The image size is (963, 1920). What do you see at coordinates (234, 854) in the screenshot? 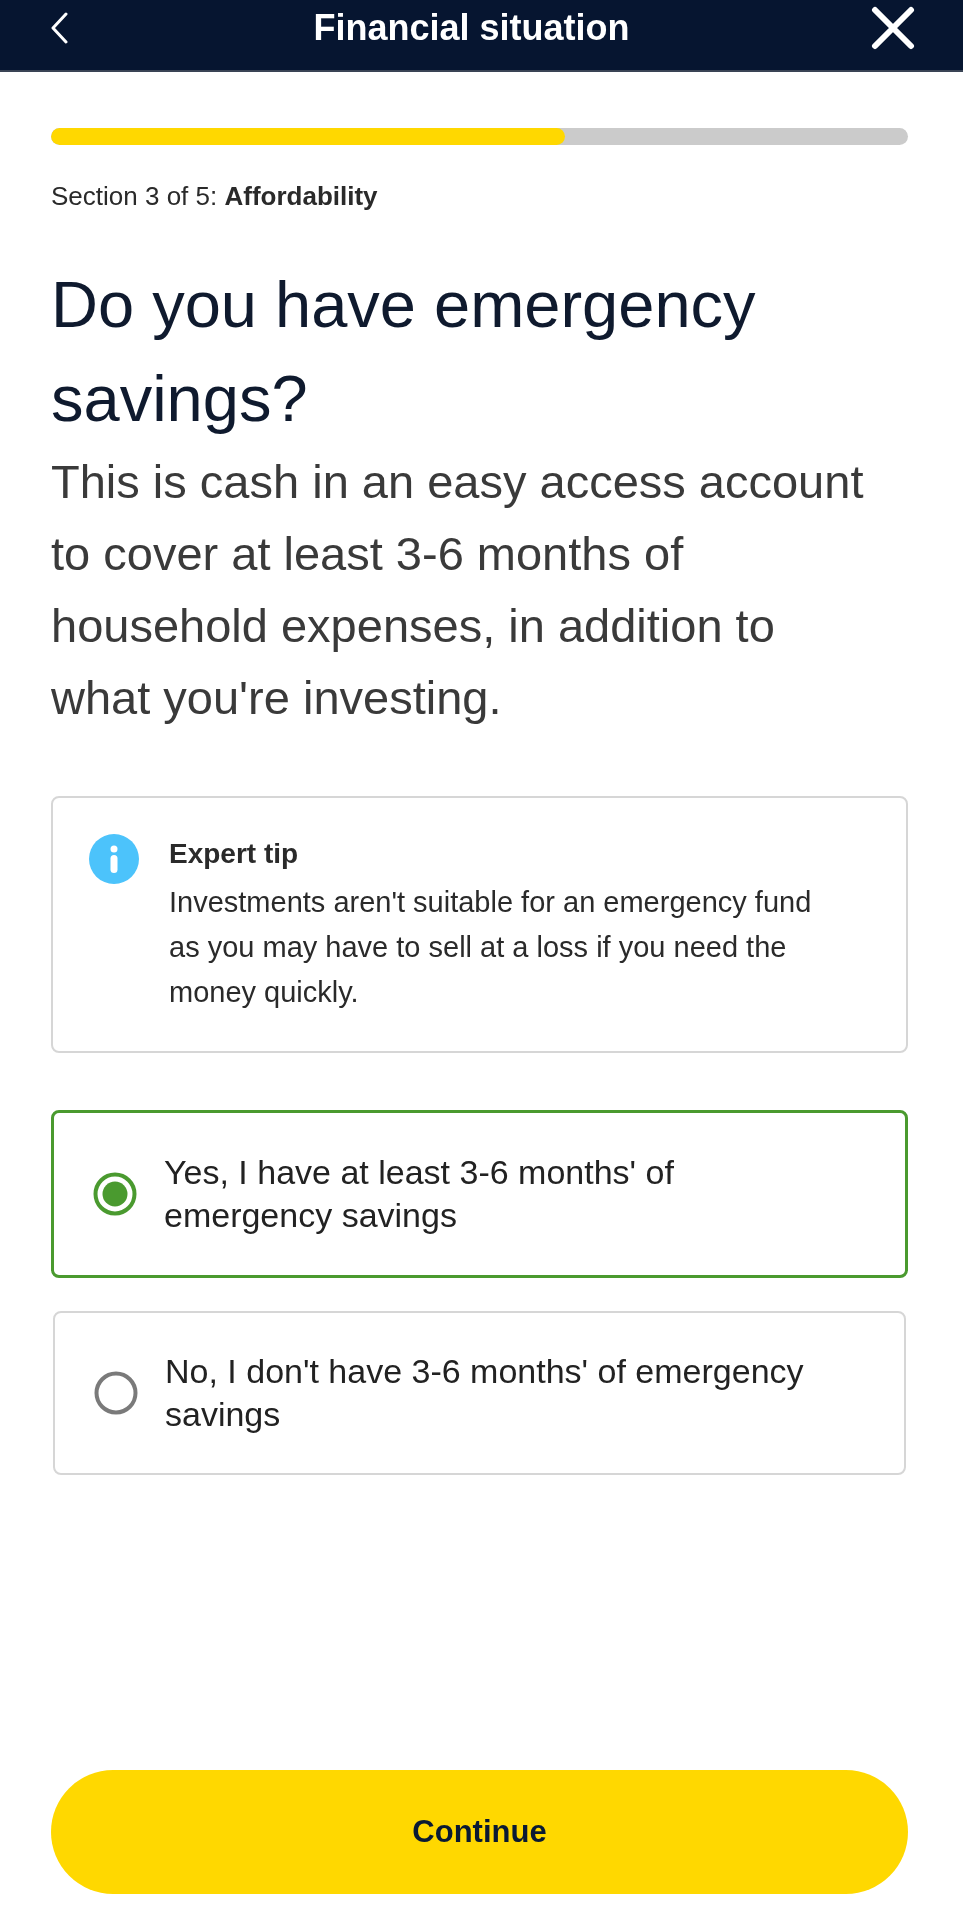
I see `tip-title: Expert tip` at bounding box center [234, 854].